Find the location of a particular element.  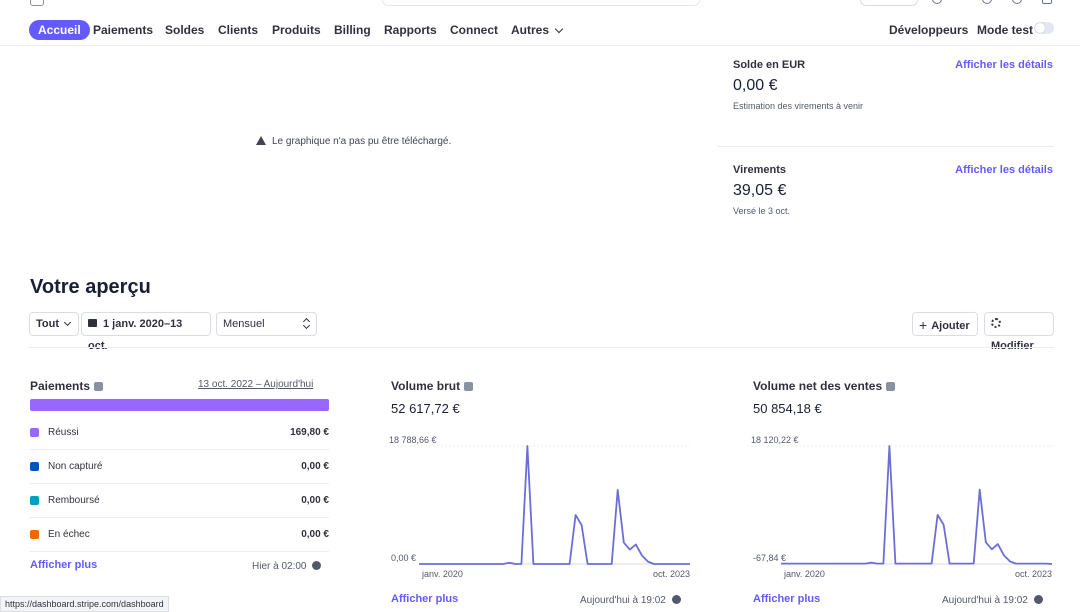

test-mode-toggle is located at coordinates (1044, 28).